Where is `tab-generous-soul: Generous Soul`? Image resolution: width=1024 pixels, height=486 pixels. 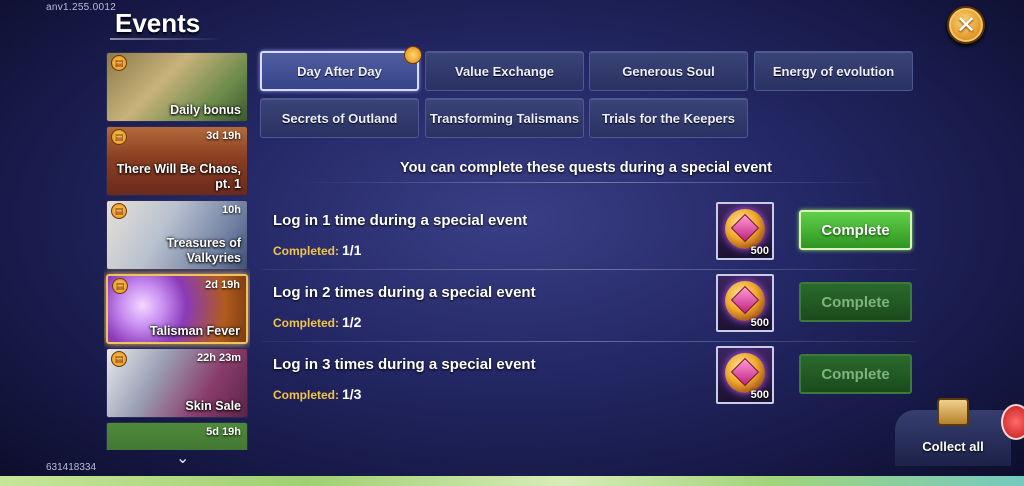 tab-generous-soul: Generous Soul is located at coordinates (668, 71).